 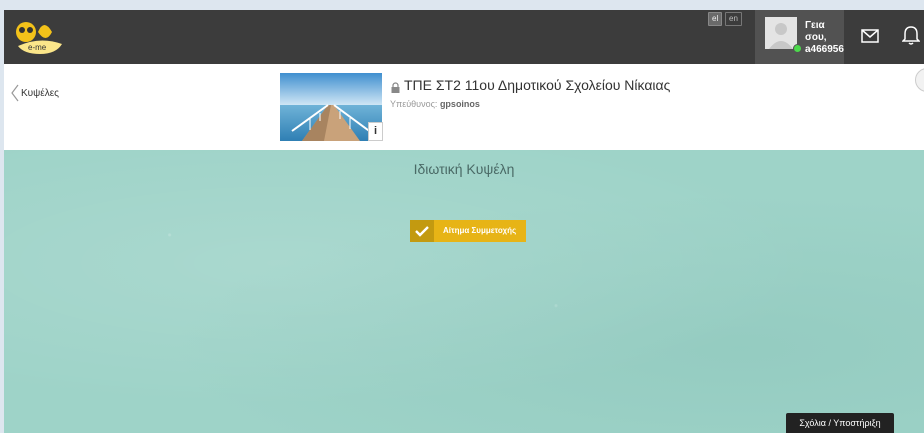 I want to click on svg-text: e-me, so click(x=37, y=47).